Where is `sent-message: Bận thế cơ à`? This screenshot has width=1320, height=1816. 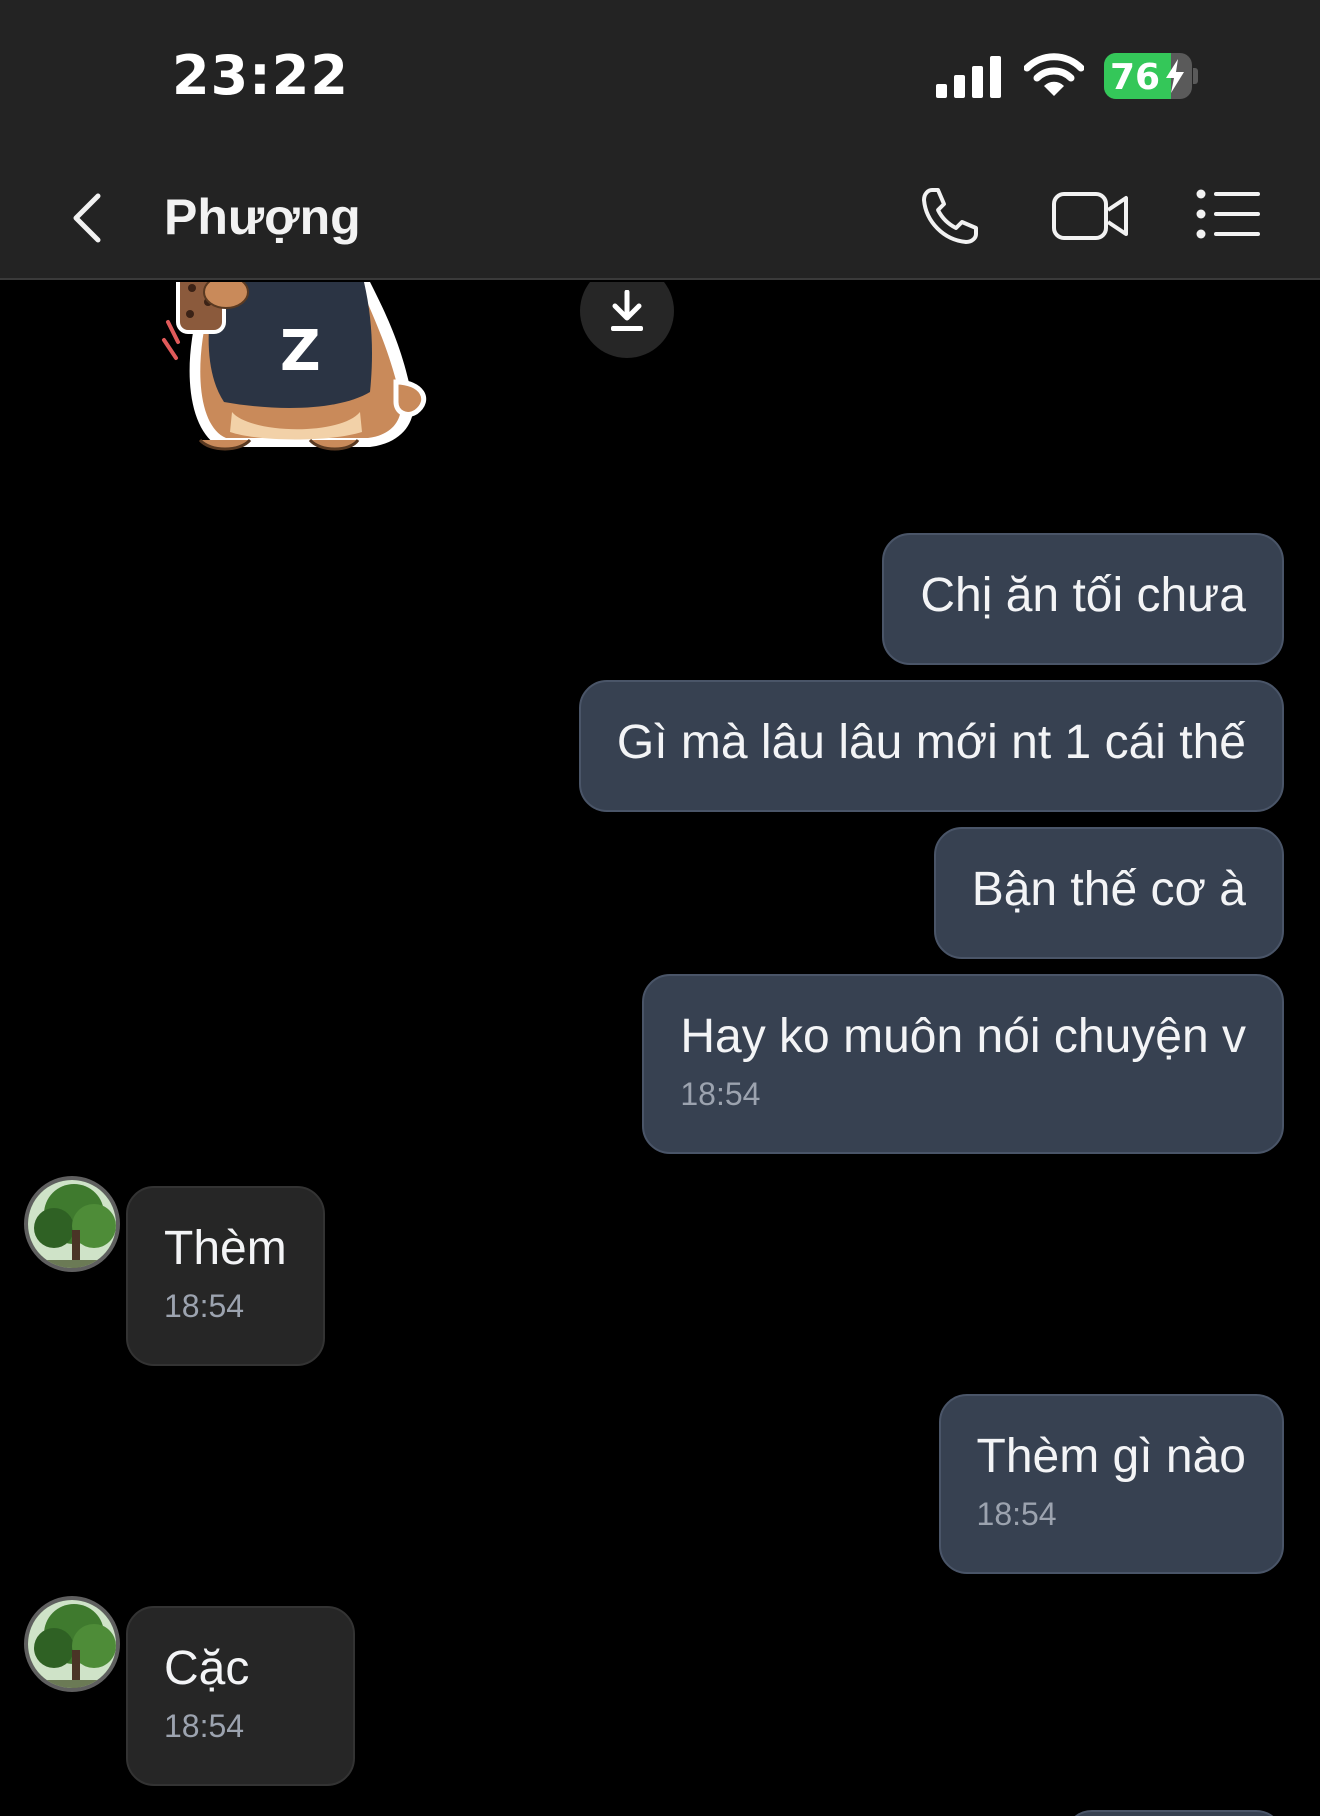 sent-message: Bận thế cơ à is located at coordinates (1108, 893).